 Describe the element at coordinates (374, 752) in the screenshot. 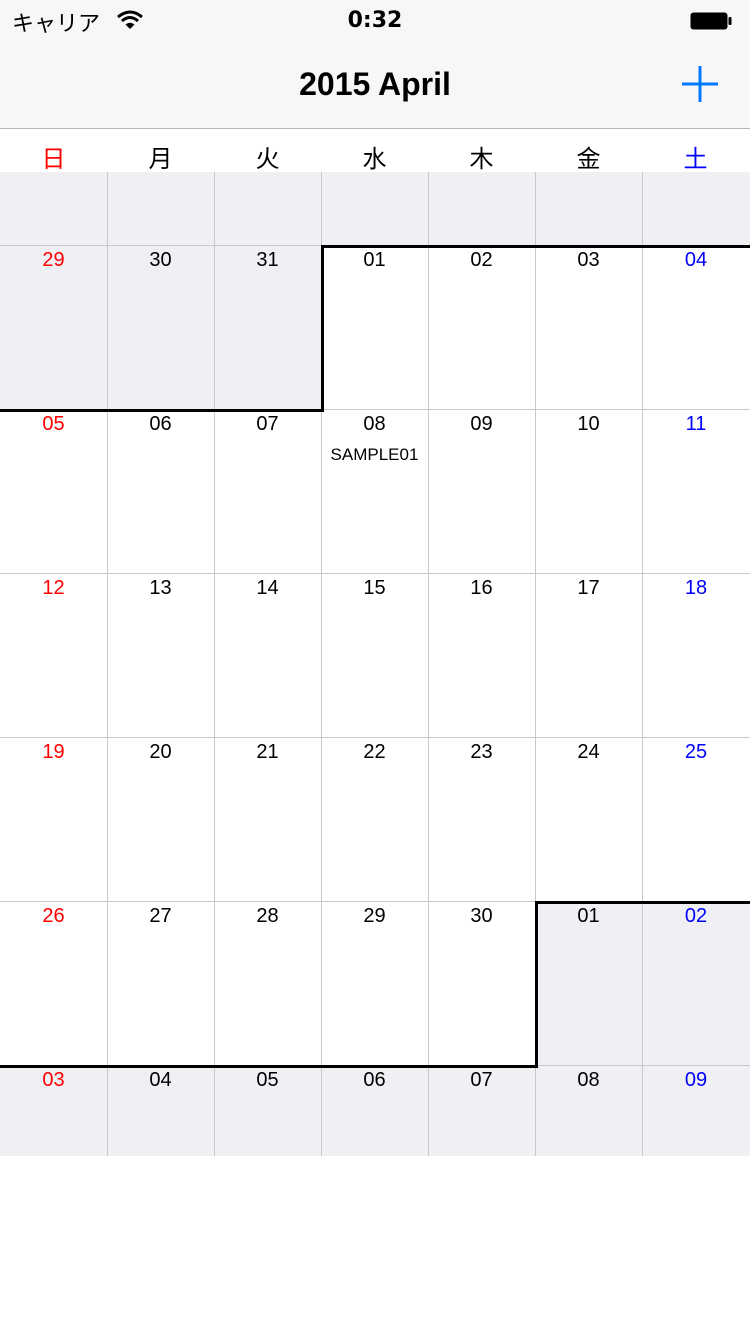

I see `day-number: 22` at that location.